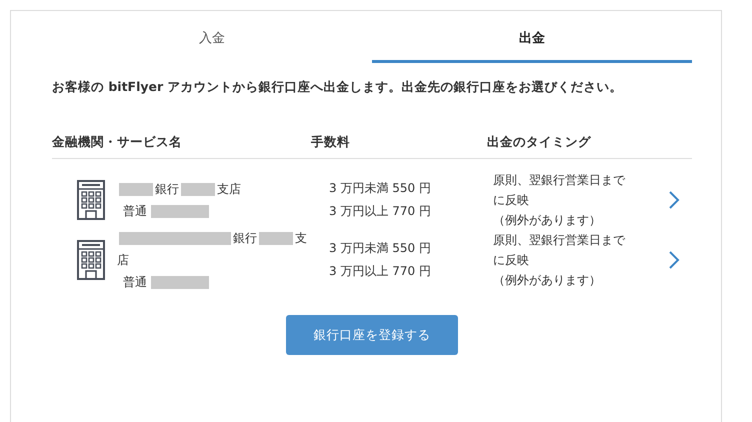  Describe the element at coordinates (338, 87) in the screenshot. I see `description-text: お客様の bitFlyer アカウントから銀行口座へ出金します。出金先の銀行口座をお選びください。` at that location.